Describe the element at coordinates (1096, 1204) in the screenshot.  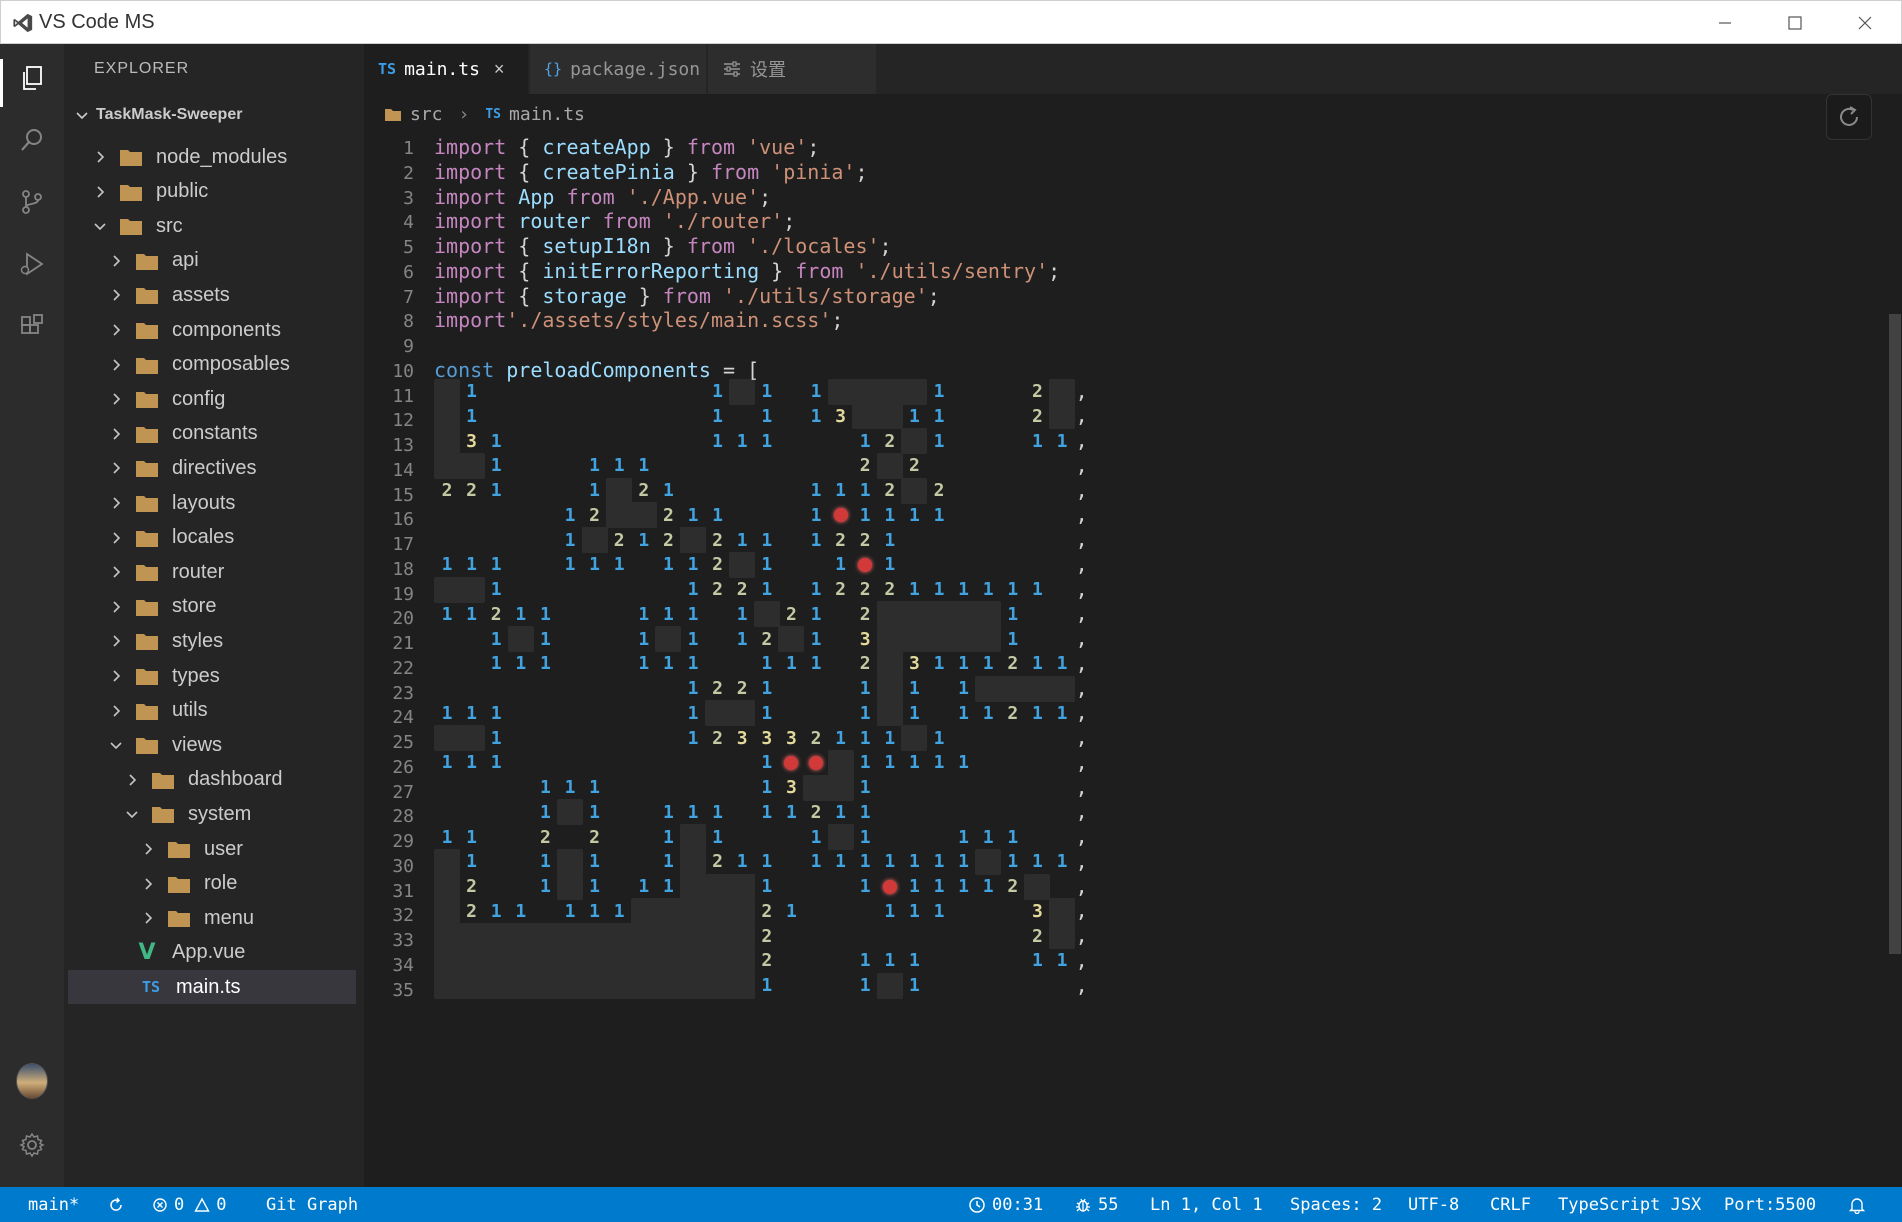
I see `bug-counter: 55` at that location.